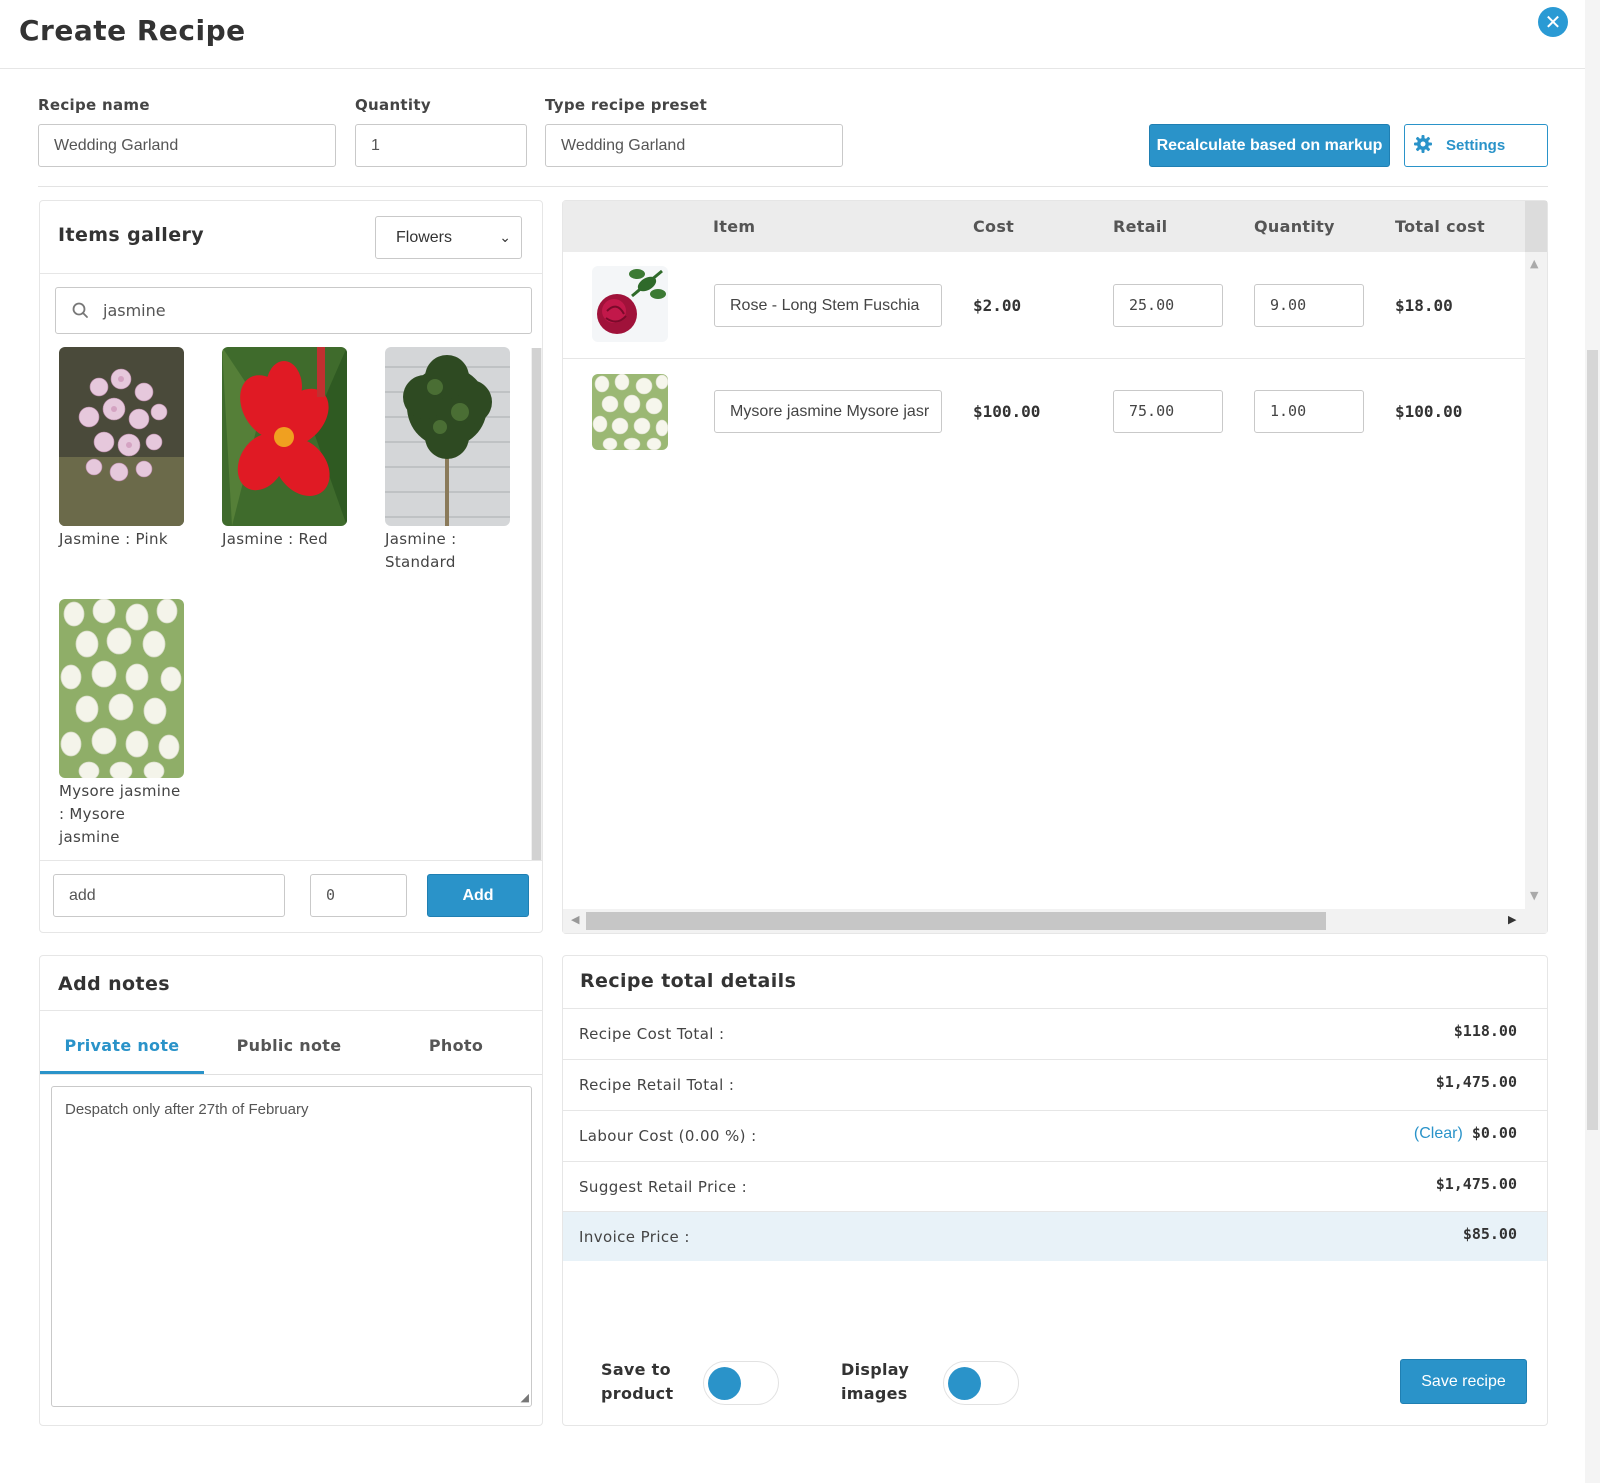 The height and width of the screenshot is (1483, 1600). I want to click on column-header-total-cost: Total cost, so click(1440, 226).